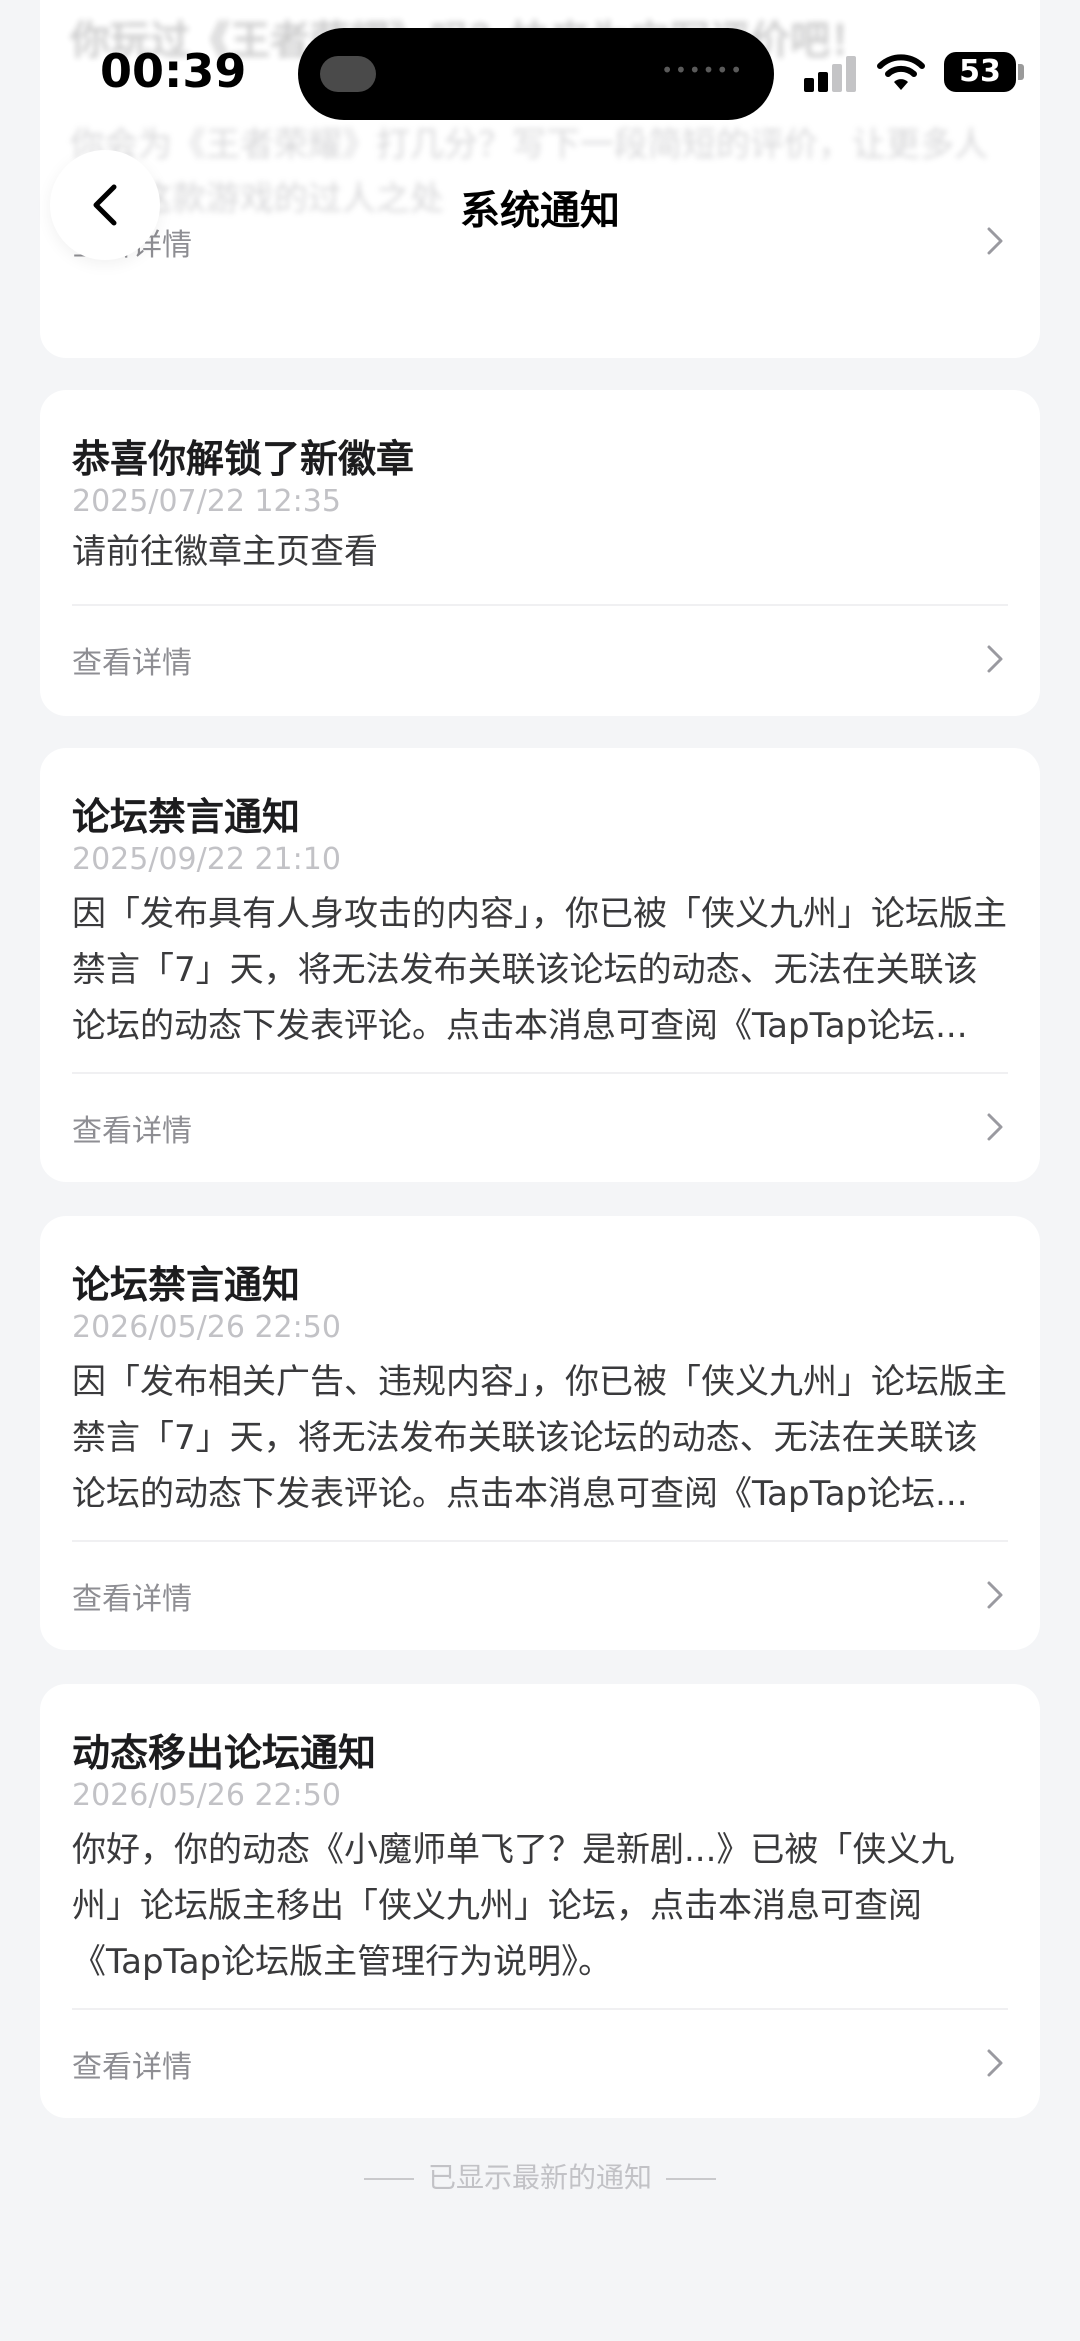 The height and width of the screenshot is (2341, 1080). What do you see at coordinates (224, 1753) in the screenshot?
I see `notification-title: 动态移出论坛通知` at bounding box center [224, 1753].